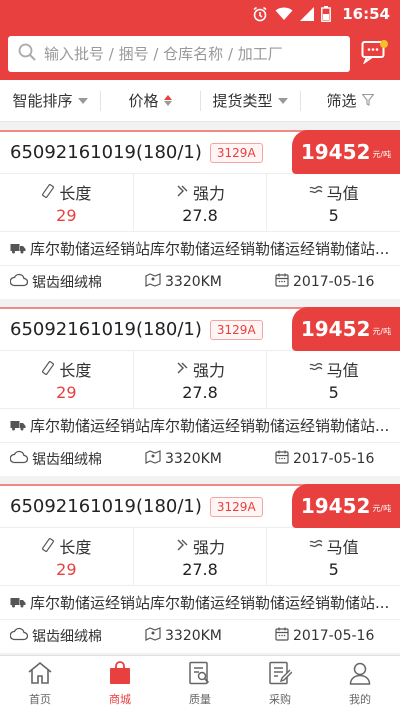 Image resolution: width=400 pixels, height=711 pixels. I want to click on tab-quality: 质量, so click(200, 683).